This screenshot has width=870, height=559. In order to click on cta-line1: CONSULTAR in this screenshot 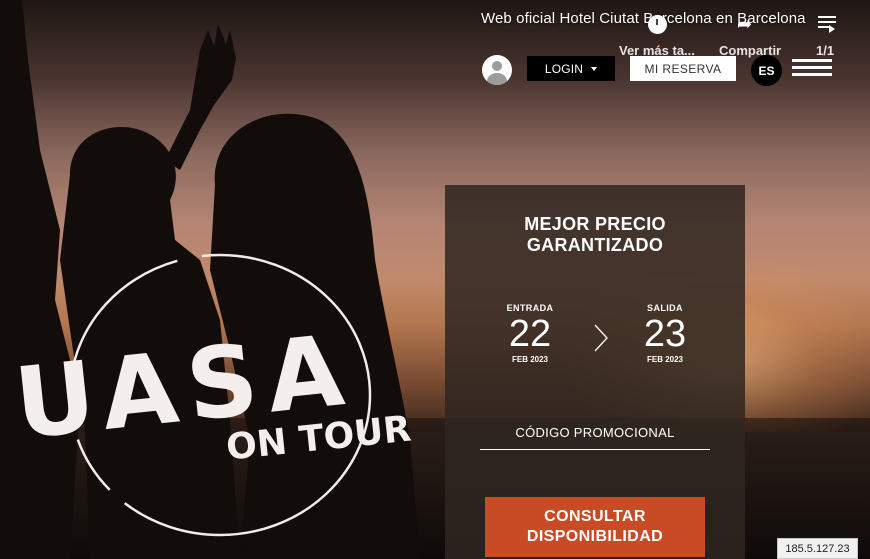, I will do `click(595, 516)`.